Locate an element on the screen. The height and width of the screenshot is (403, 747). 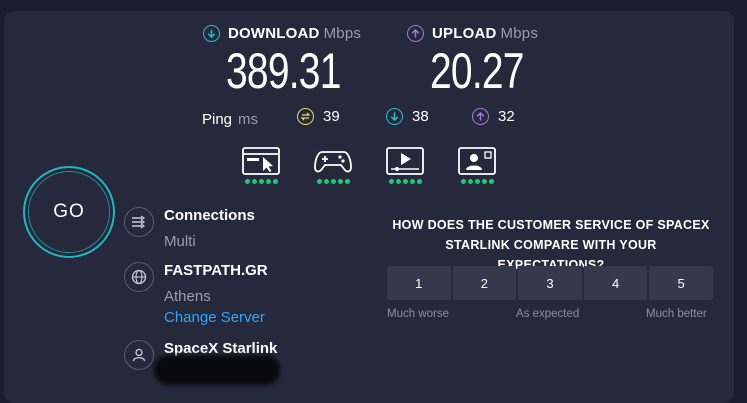
gaming-rating is located at coordinates (333, 165).